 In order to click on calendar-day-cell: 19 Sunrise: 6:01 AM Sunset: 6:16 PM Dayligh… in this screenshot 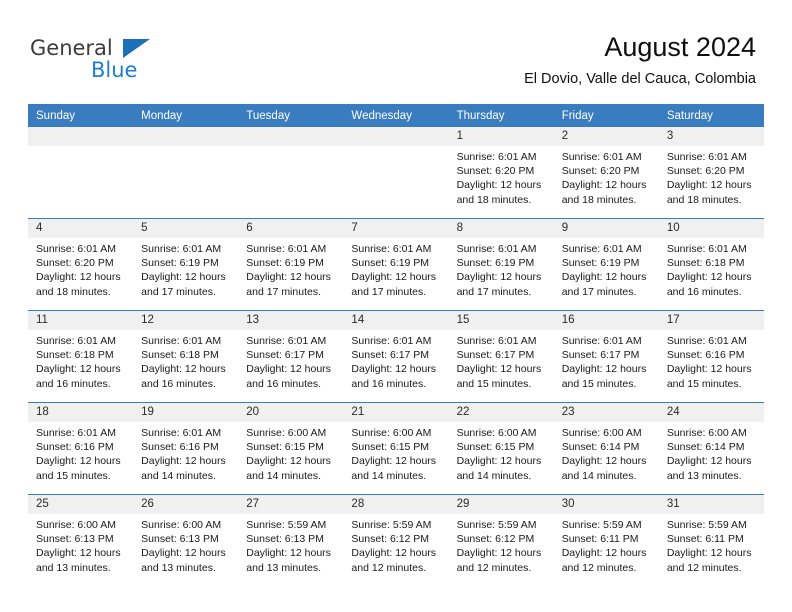, I will do `click(186, 448)`.